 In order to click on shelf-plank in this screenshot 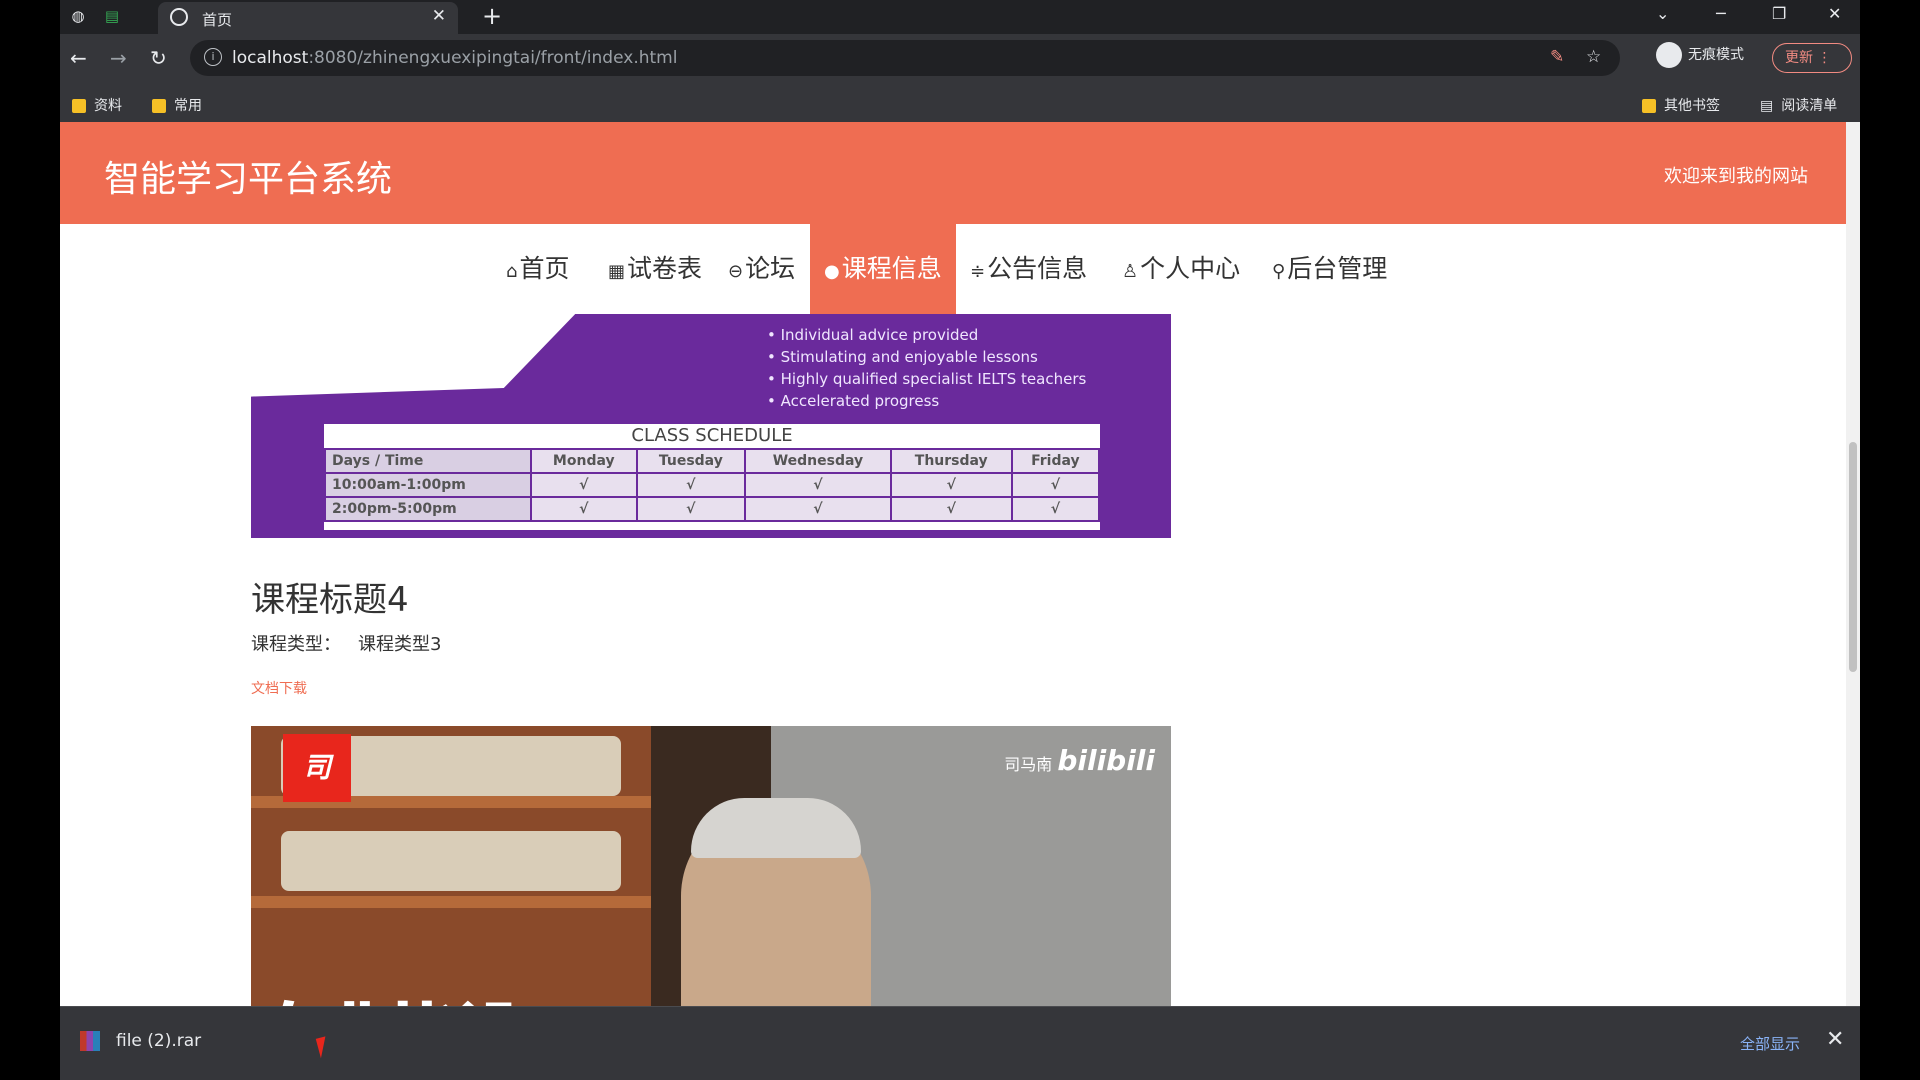, I will do `click(451, 902)`.